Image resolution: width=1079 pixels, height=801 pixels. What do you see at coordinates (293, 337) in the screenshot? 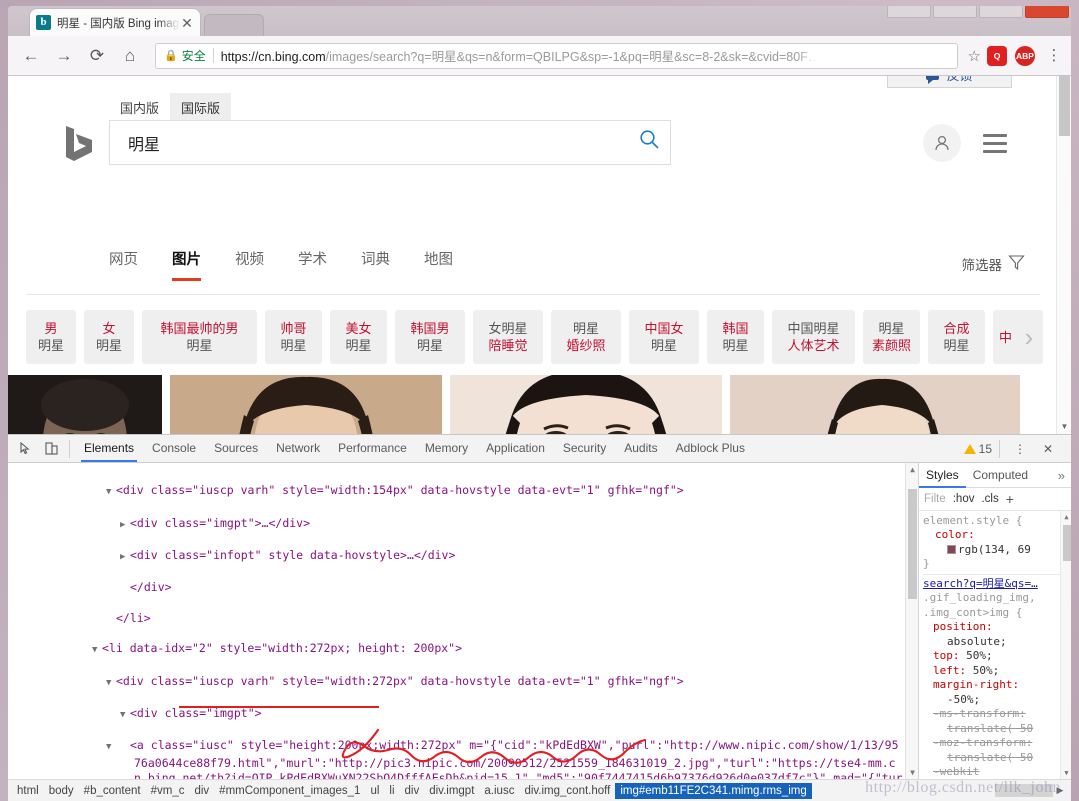
I see `chip-3: 帅哥 明星` at bounding box center [293, 337].